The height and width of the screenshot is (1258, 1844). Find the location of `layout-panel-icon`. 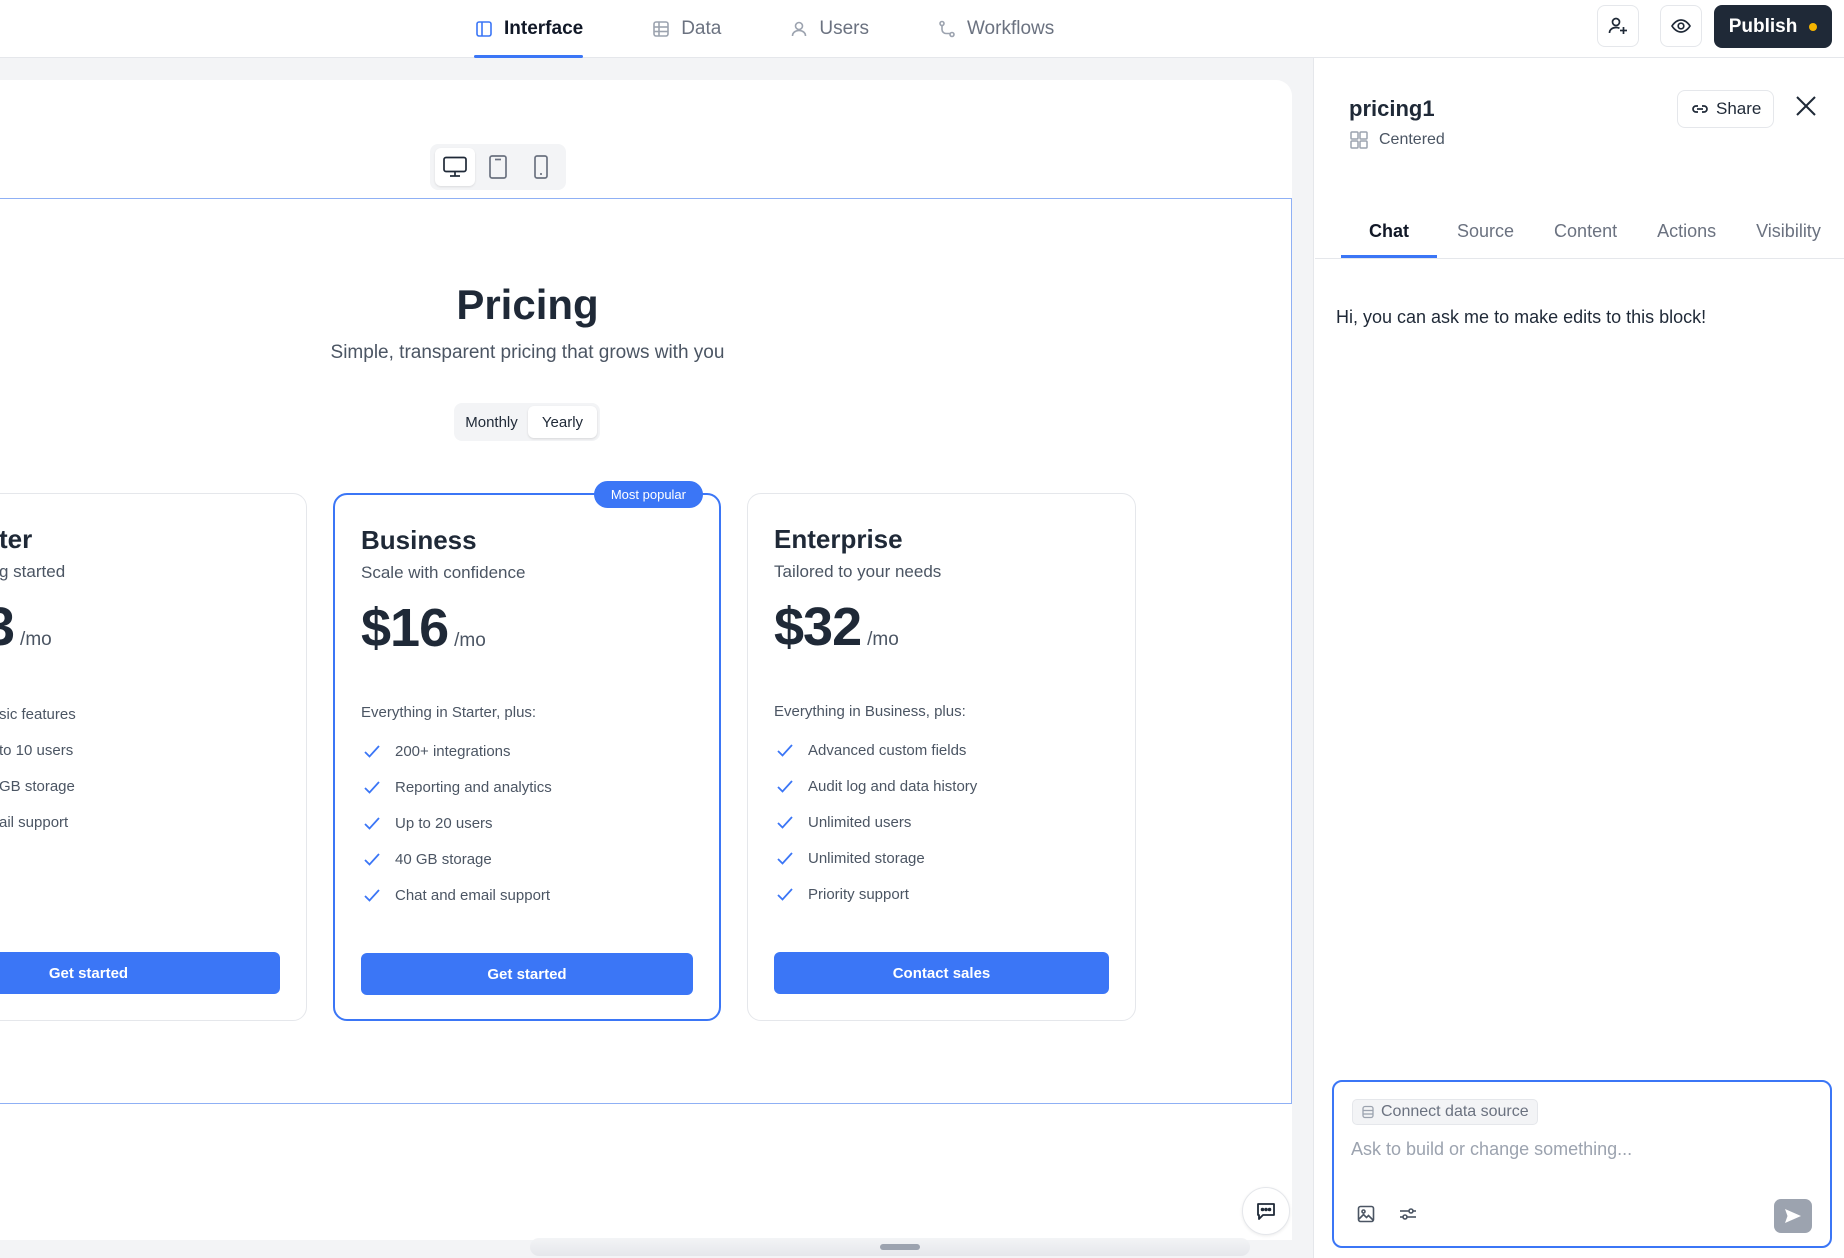

layout-panel-icon is located at coordinates (484, 29).